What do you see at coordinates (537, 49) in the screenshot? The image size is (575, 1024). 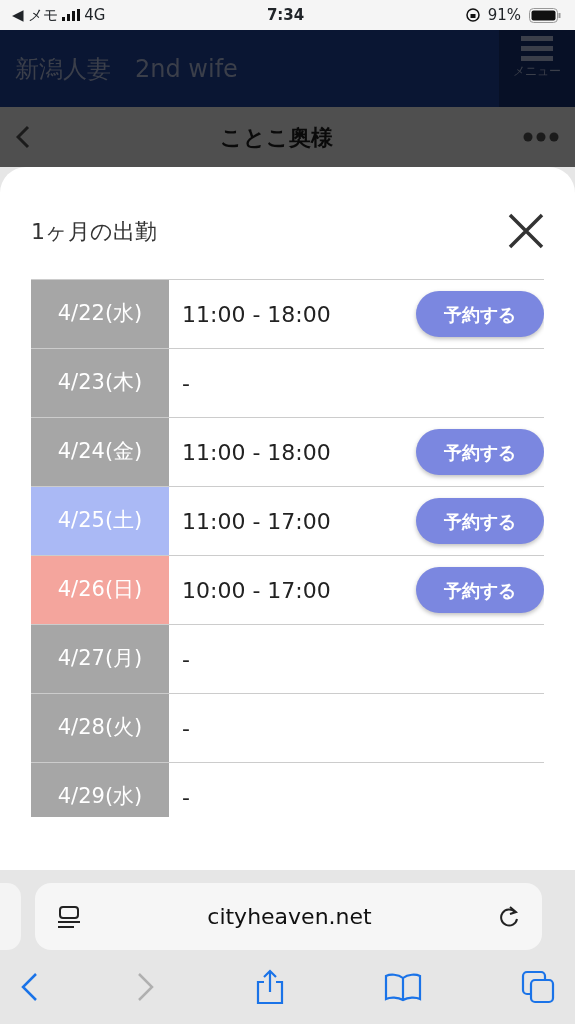 I see `menu-icon` at bounding box center [537, 49].